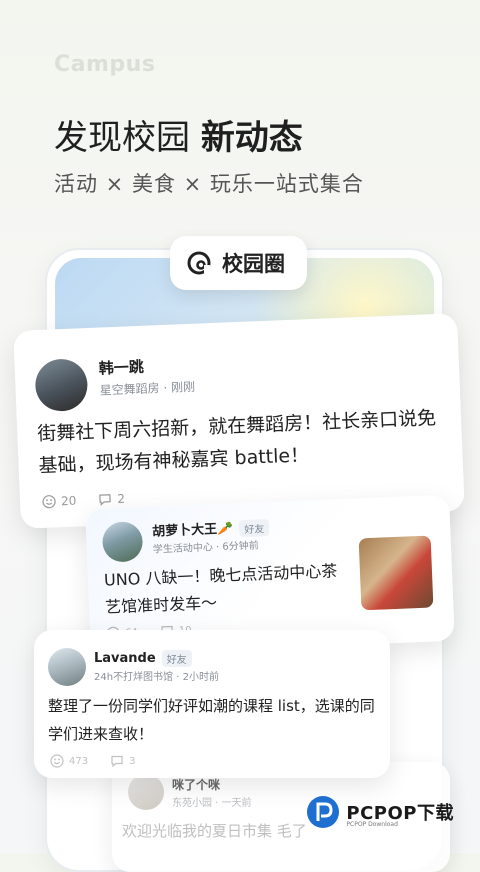 The height and width of the screenshot is (872, 480). I want to click on post-location: 24h不打烊图书馆, so click(134, 677).